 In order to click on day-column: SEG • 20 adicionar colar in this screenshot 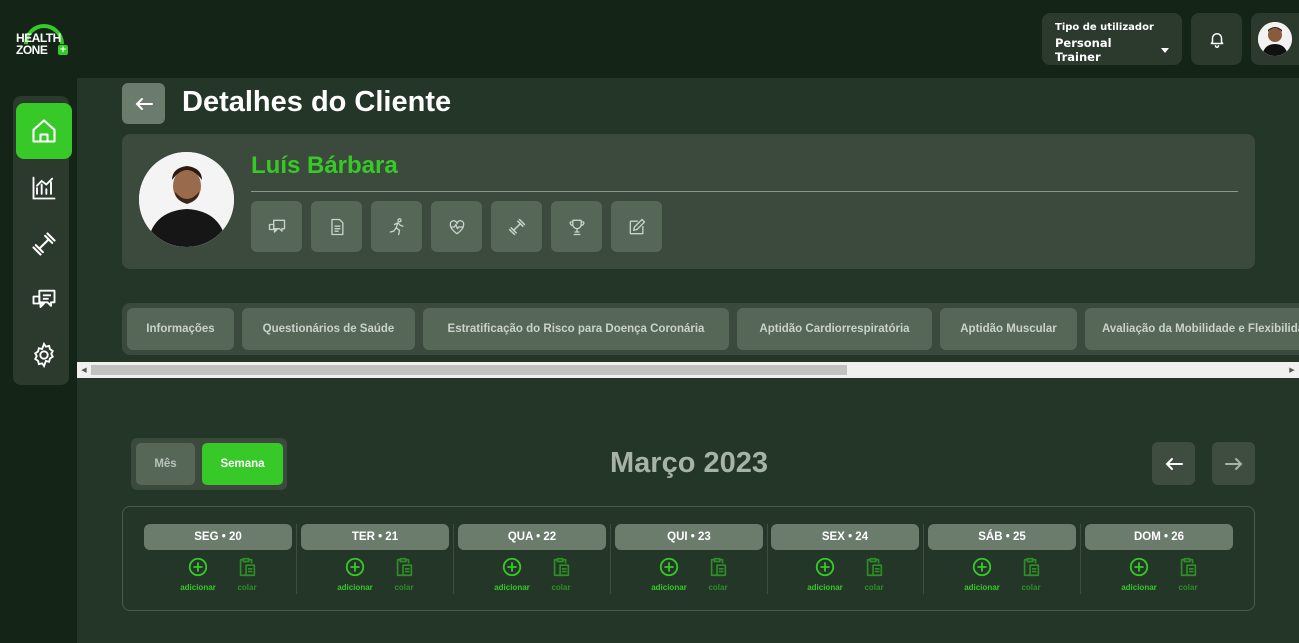, I will do `click(218, 561)`.